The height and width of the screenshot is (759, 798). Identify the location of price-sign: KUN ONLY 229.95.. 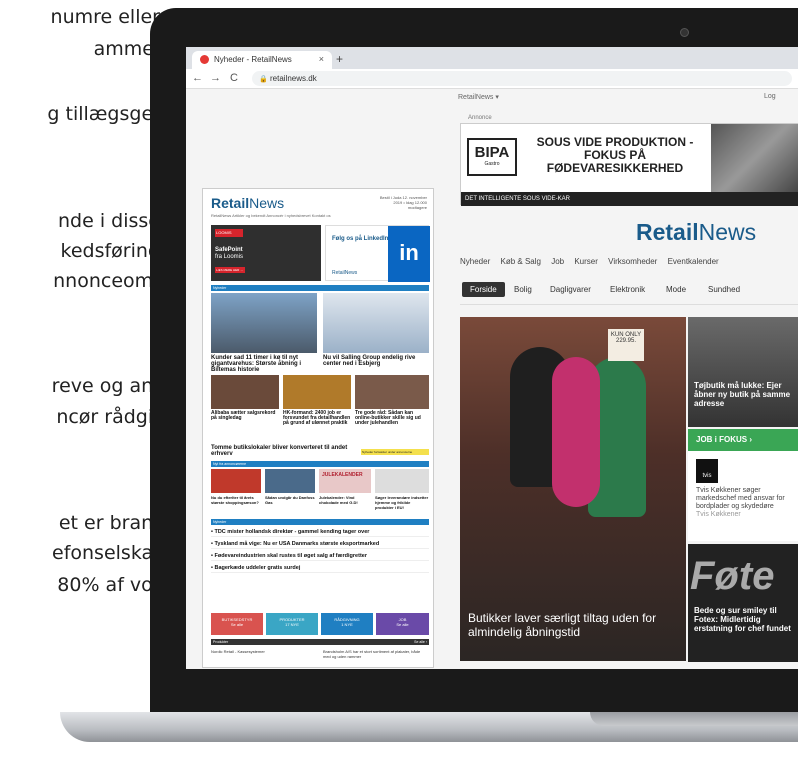
(626, 345).